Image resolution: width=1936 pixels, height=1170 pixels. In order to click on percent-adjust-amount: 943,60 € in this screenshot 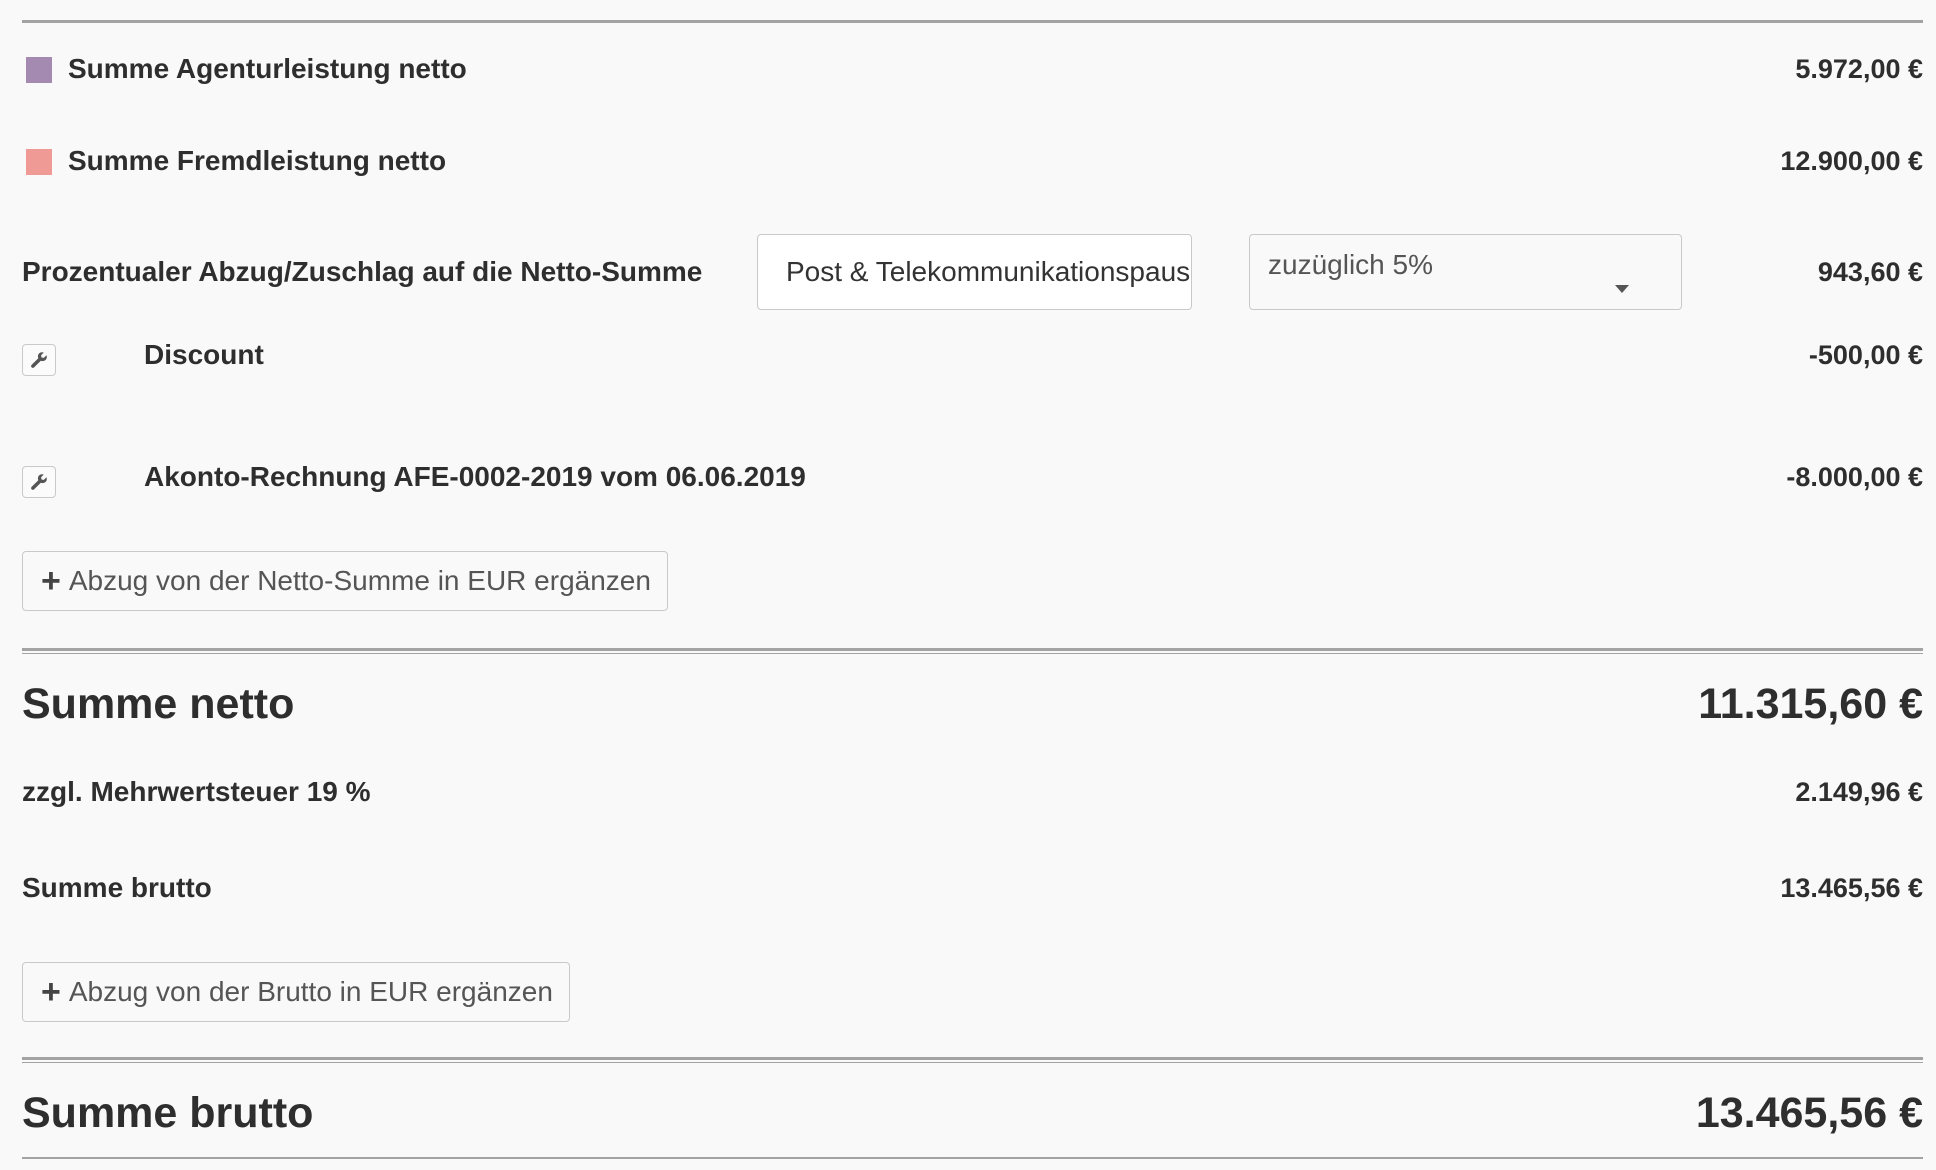, I will do `click(1870, 272)`.